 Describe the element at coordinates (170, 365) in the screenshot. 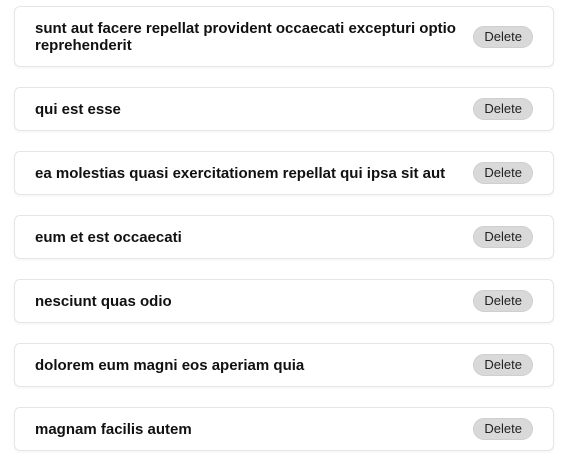

I see `post-title: dolorem eum magni eos aperiam quia` at that location.